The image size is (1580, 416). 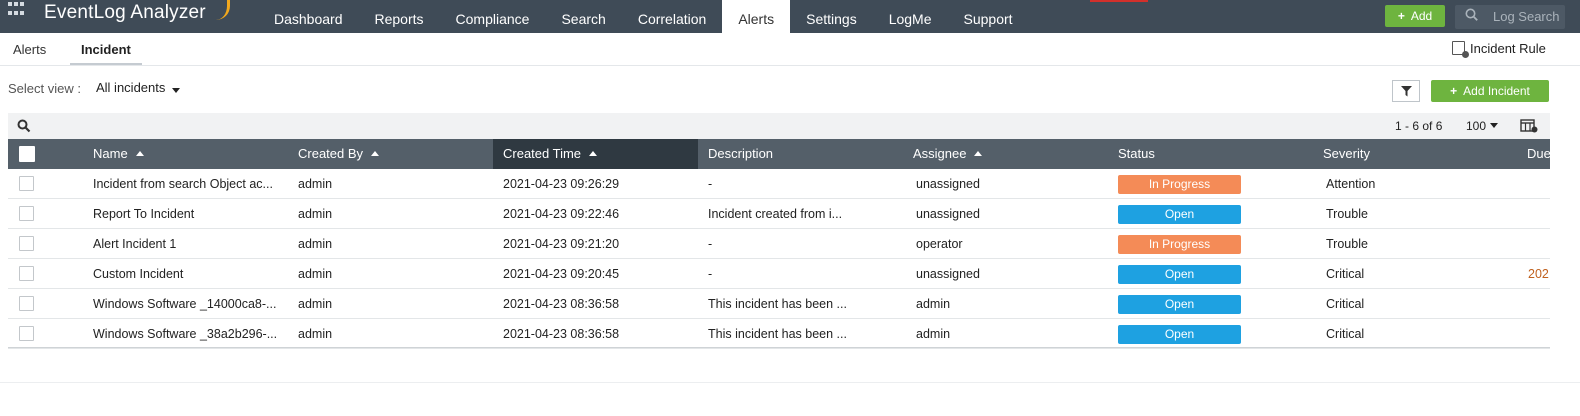 I want to click on incident-rule-link: Incident Rule, so click(x=1499, y=49).